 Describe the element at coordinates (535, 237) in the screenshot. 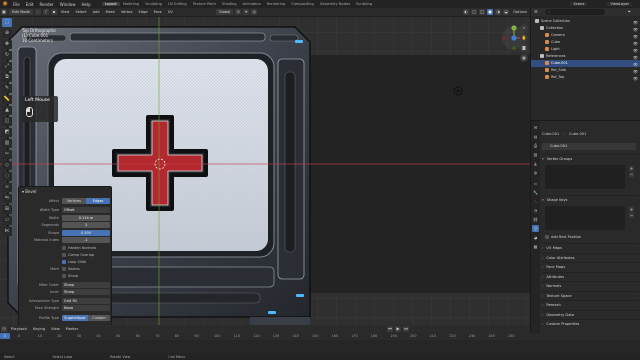

I see `material-tab-icon: ◕` at that location.